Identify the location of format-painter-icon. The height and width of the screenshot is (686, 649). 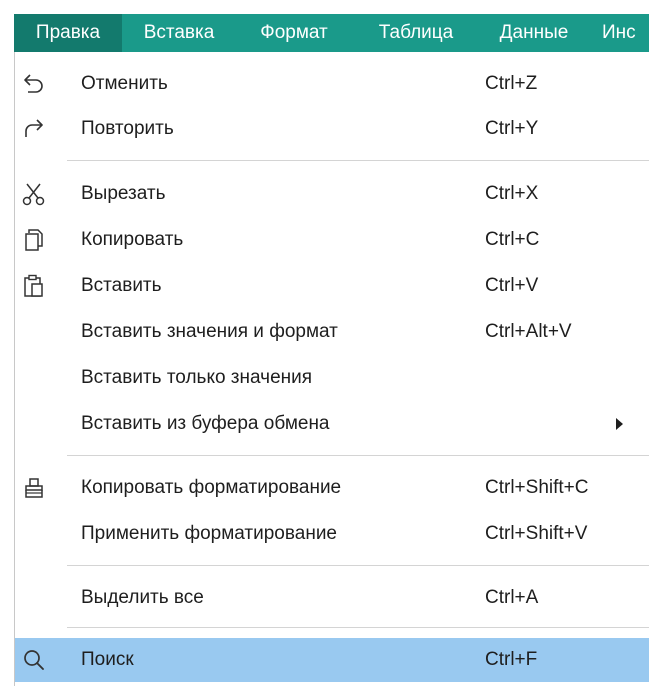
(34, 488).